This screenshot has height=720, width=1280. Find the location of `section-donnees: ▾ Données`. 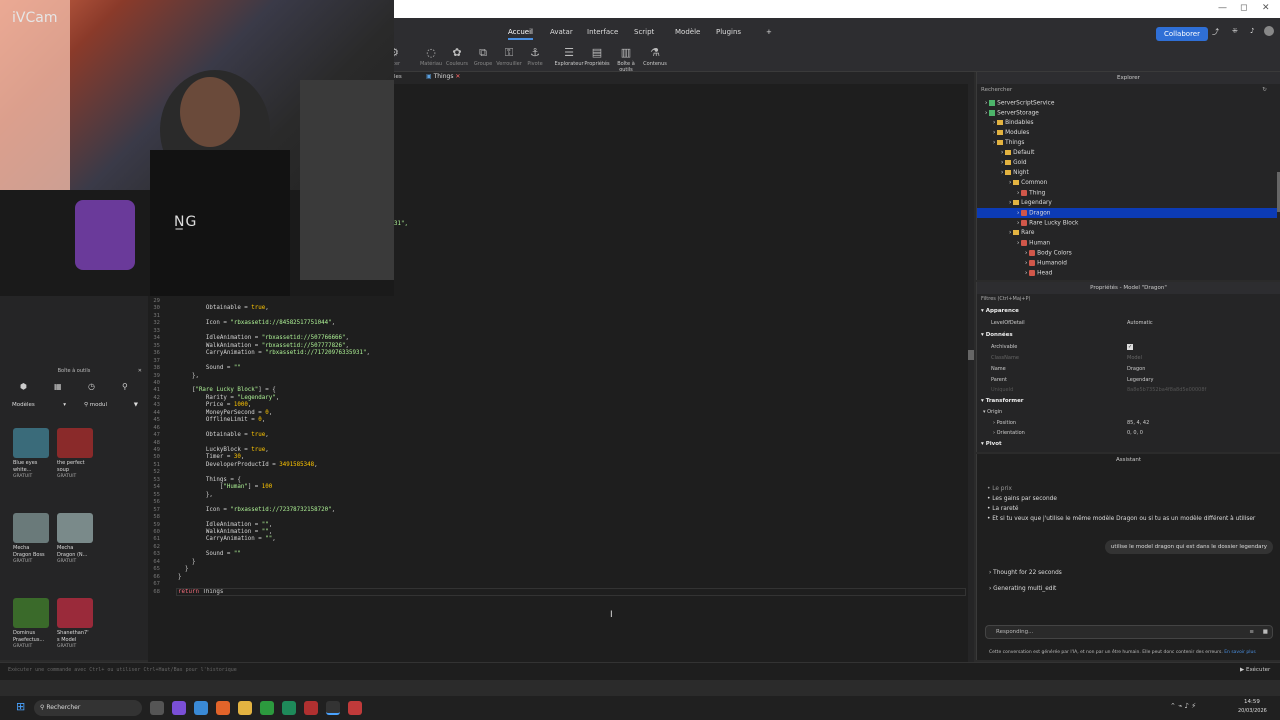

section-donnees: ▾ Données is located at coordinates (997, 335).